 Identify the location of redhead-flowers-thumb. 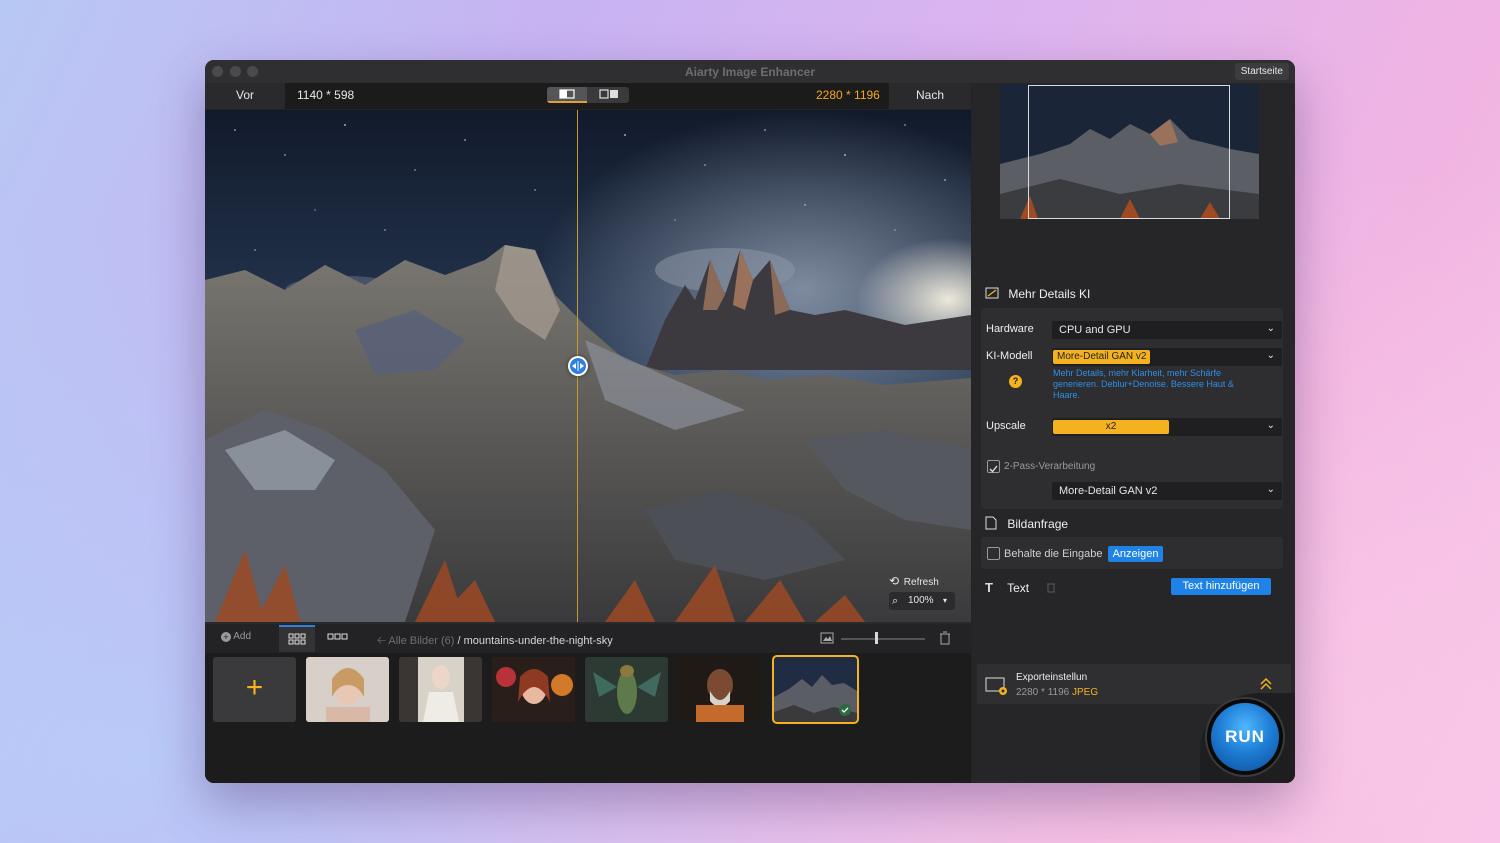
(533, 689).